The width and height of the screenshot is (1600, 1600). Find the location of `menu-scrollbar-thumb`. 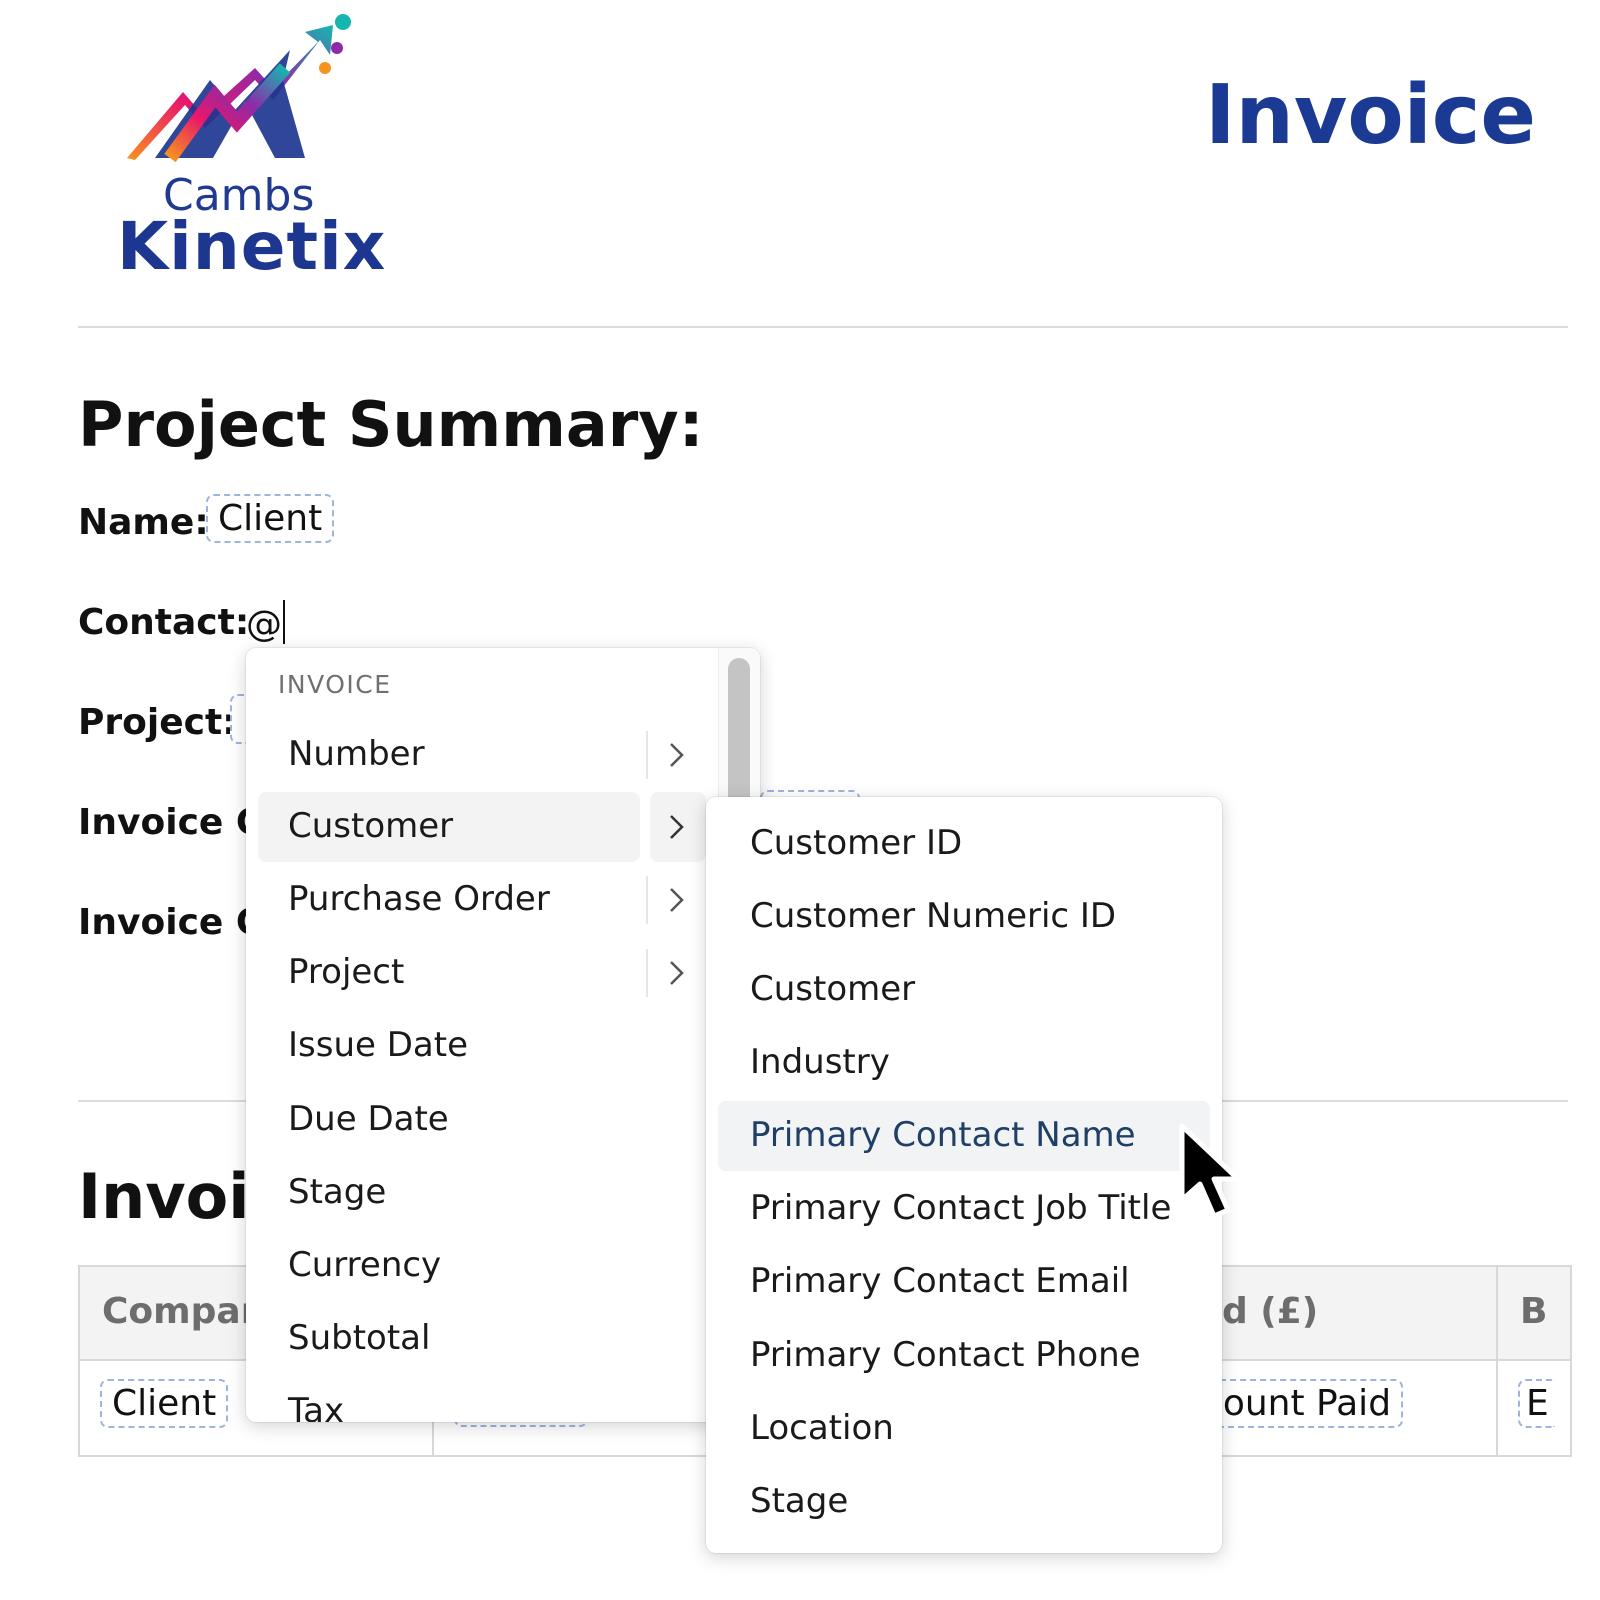

menu-scrollbar-thumb is located at coordinates (739, 738).